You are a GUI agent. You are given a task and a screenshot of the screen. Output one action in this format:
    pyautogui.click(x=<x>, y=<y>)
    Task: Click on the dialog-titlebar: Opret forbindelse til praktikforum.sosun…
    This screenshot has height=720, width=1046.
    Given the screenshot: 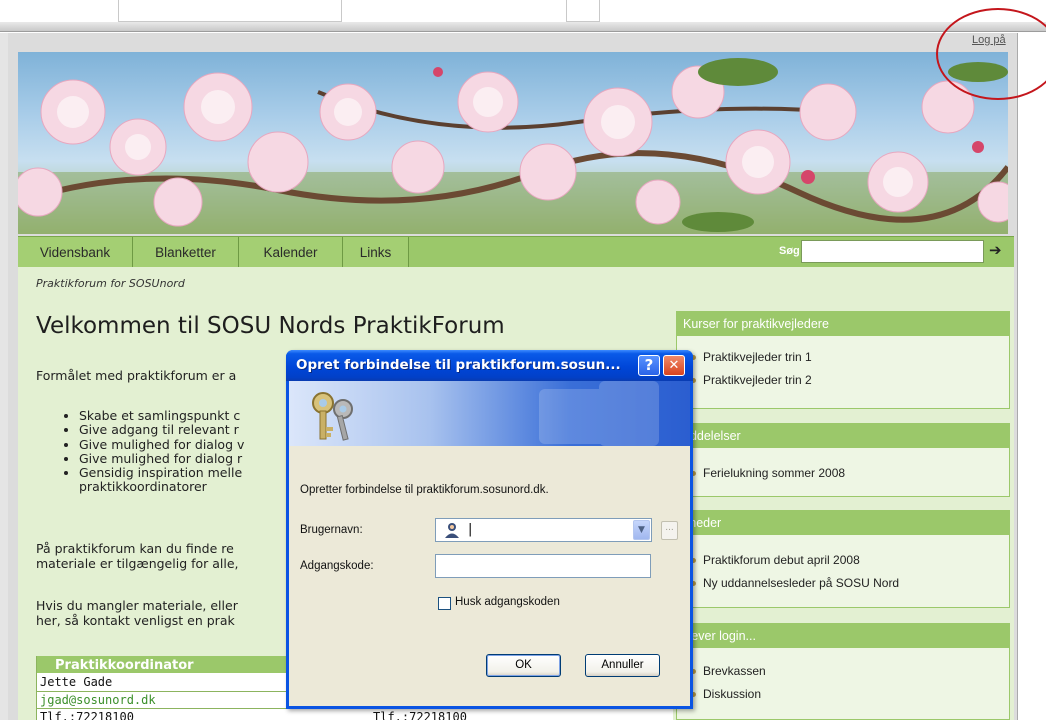 What is the action you would take?
    pyautogui.click(x=489, y=365)
    